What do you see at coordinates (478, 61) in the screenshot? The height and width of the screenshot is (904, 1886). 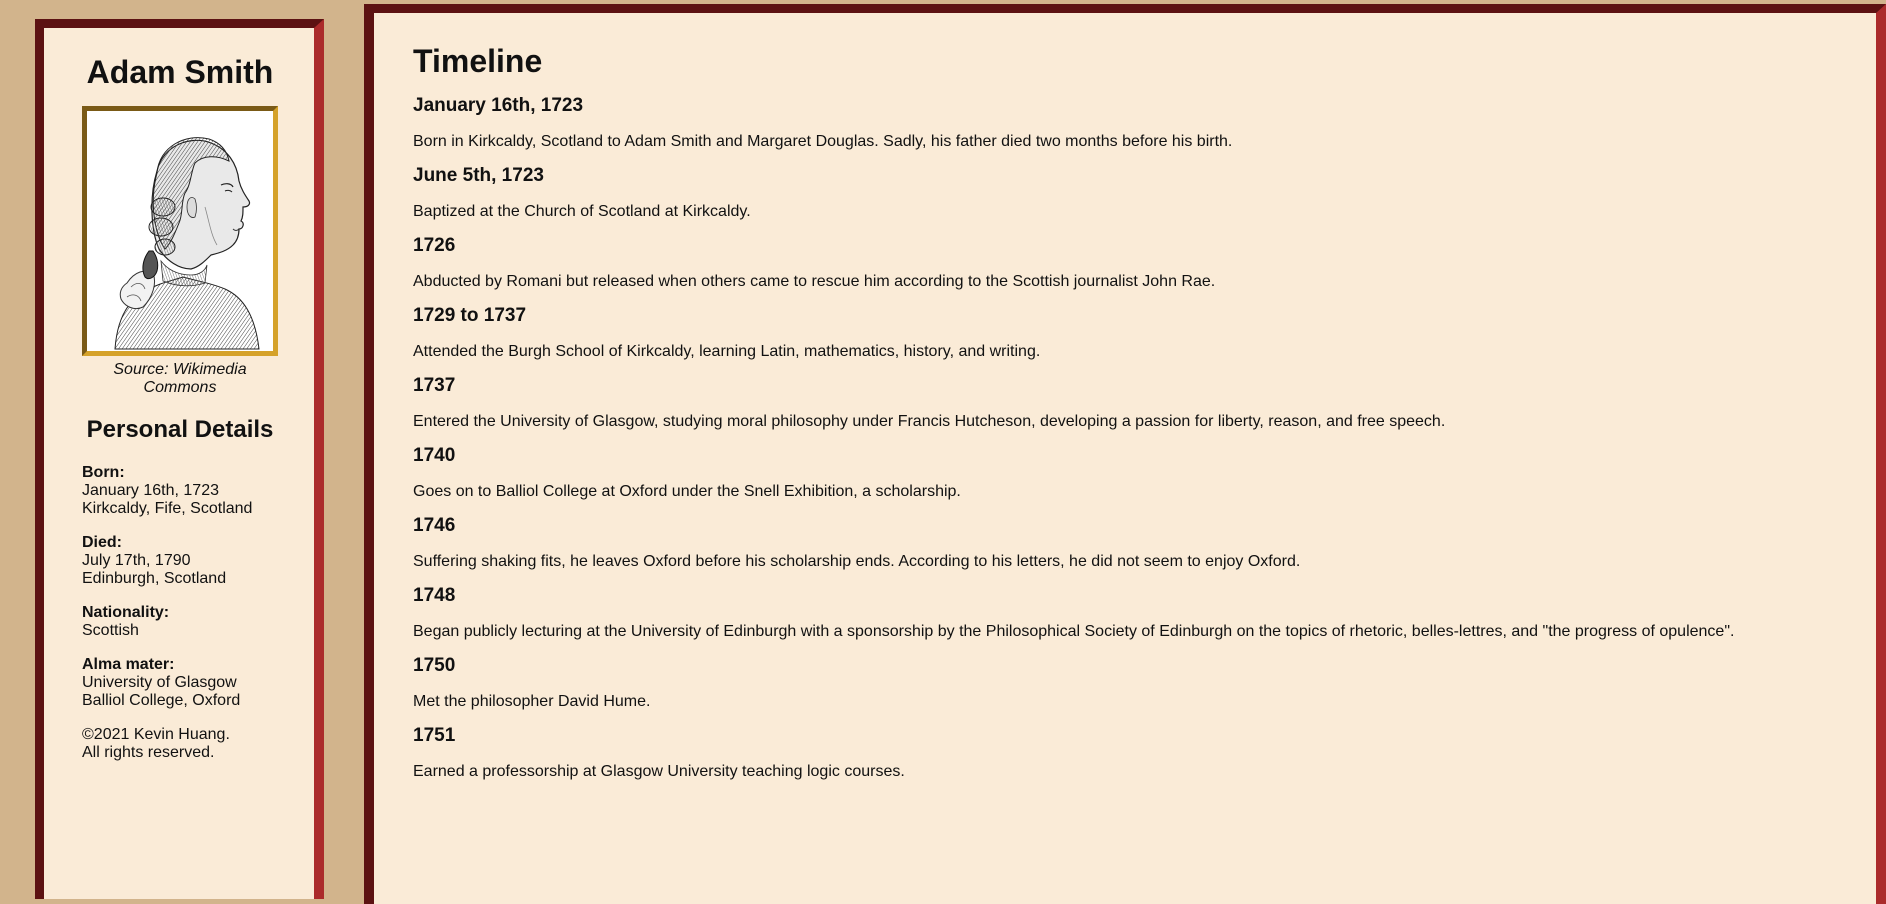 I see `timeline-heading: Timeline` at bounding box center [478, 61].